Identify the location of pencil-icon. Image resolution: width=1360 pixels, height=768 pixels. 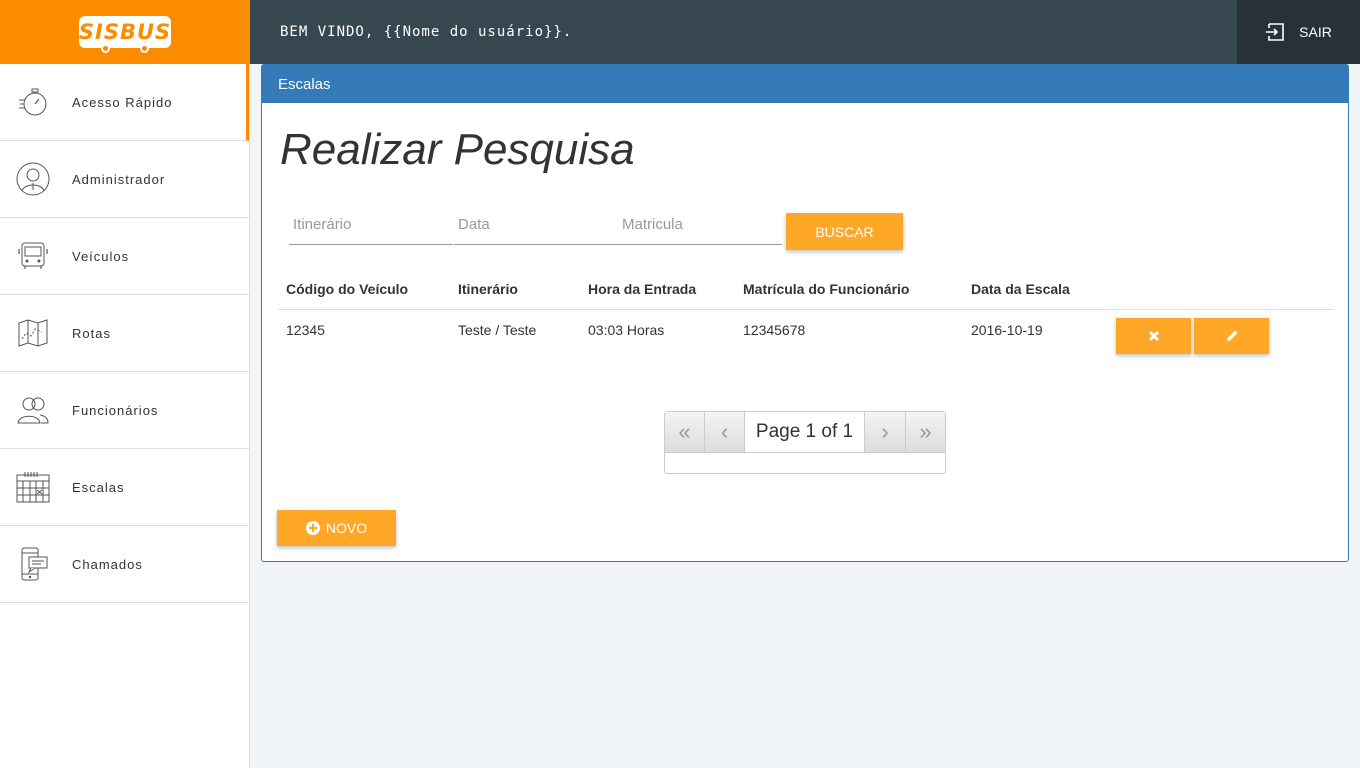
(1231, 335).